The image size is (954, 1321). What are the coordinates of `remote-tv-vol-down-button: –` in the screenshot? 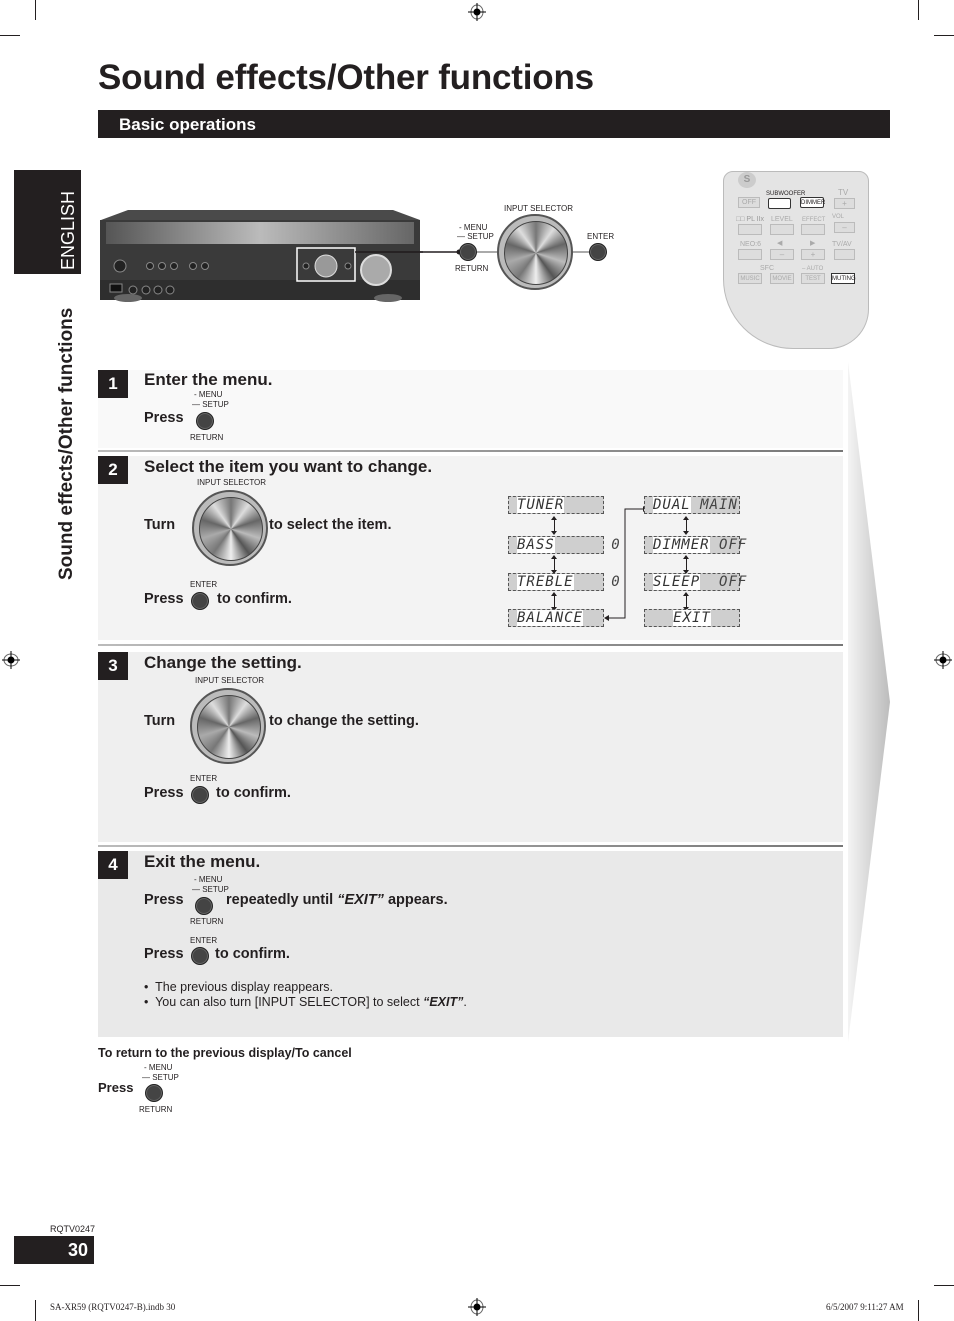 It's located at (844, 227).